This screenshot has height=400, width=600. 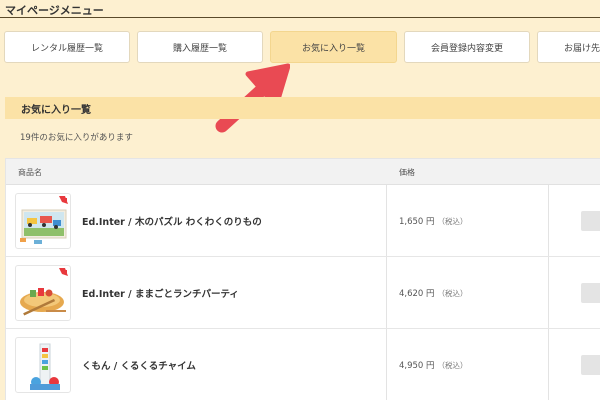 What do you see at coordinates (139, 365) in the screenshot?
I see `product-name: くもん / くるくるチャイム` at bounding box center [139, 365].